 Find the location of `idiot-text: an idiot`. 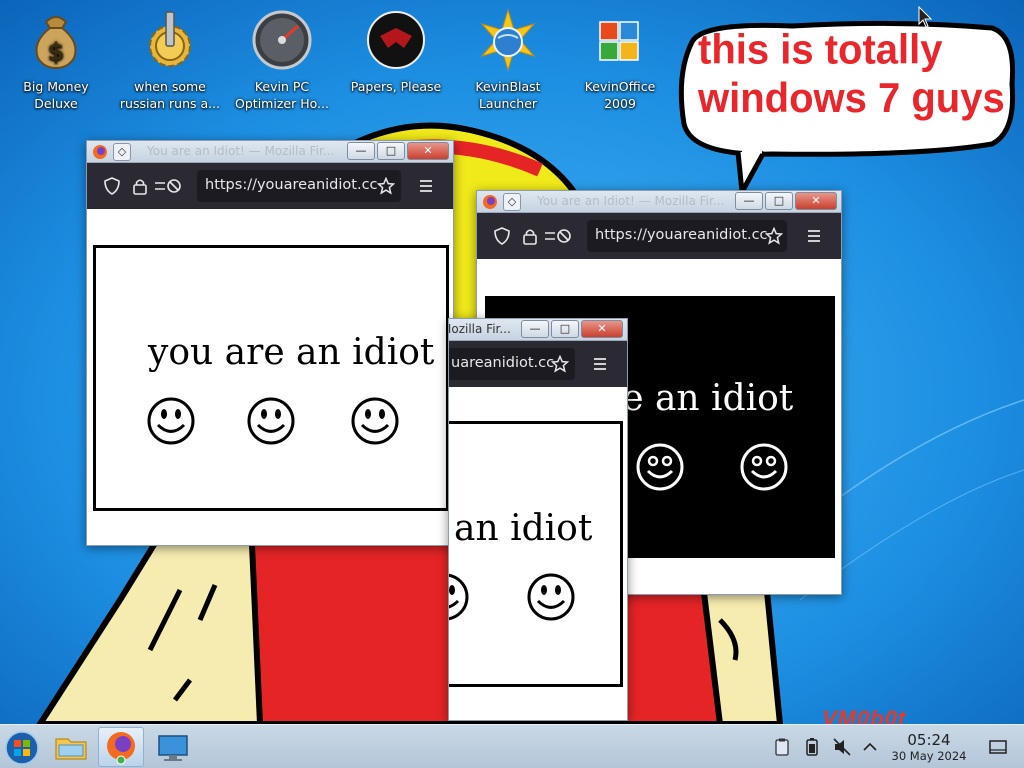

idiot-text: an idiot is located at coordinates (523, 528).